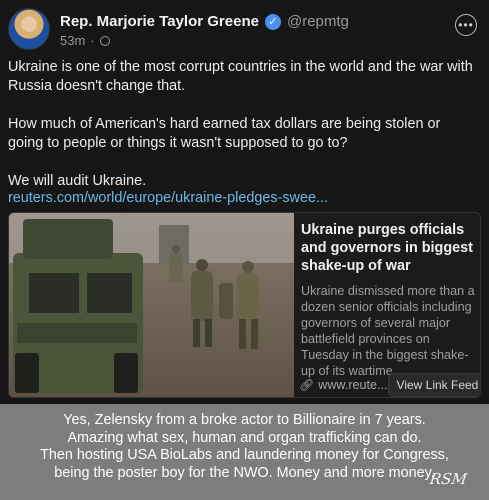 Image resolution: width=489 pixels, height=500 pixels. Describe the element at coordinates (29, 29) in the screenshot. I see `avatar` at that location.